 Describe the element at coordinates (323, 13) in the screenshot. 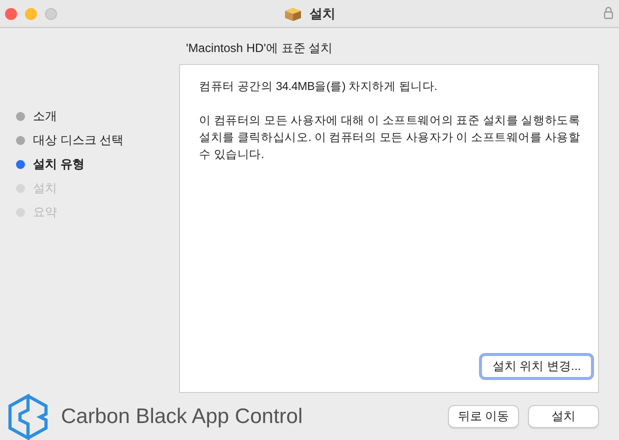

I see `window-title: 설치` at that location.